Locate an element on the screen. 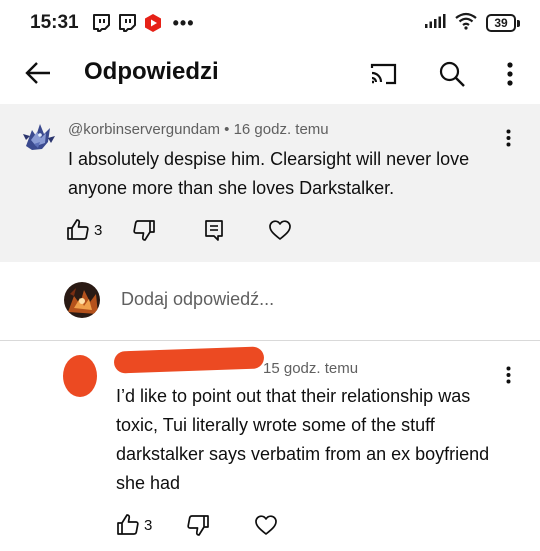 Image resolution: width=540 pixels, height=551 pixels. battery-icon: 39 is located at coordinates (503, 23).